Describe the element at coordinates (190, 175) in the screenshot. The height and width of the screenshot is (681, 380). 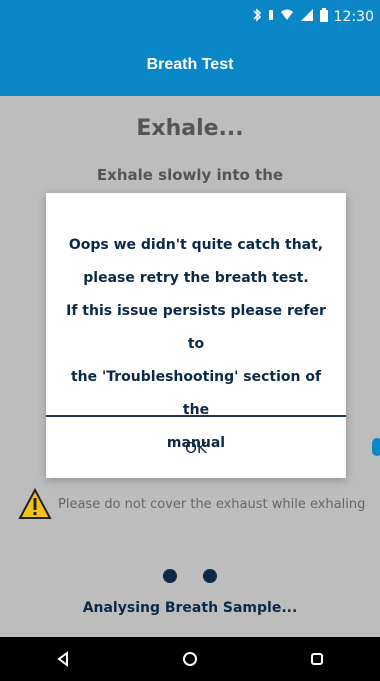
I see `exhale-instruction: Exhale slowly into the` at that location.